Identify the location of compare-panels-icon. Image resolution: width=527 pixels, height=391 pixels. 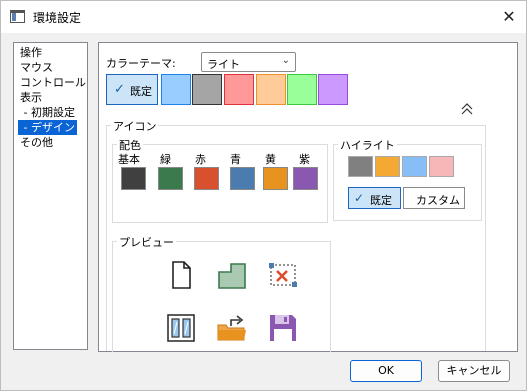
(181, 328).